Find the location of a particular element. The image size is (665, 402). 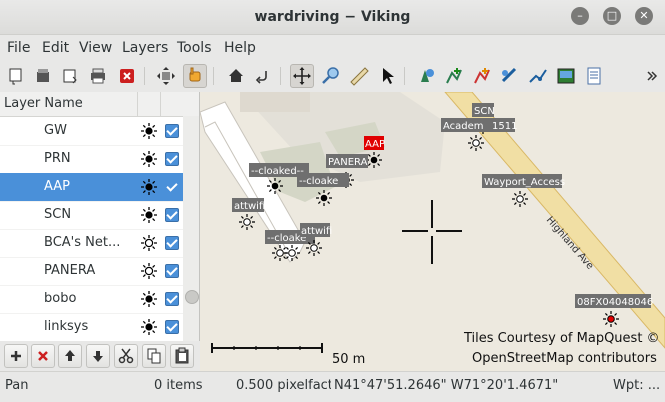

remove-layer-button is located at coordinates (43, 356).